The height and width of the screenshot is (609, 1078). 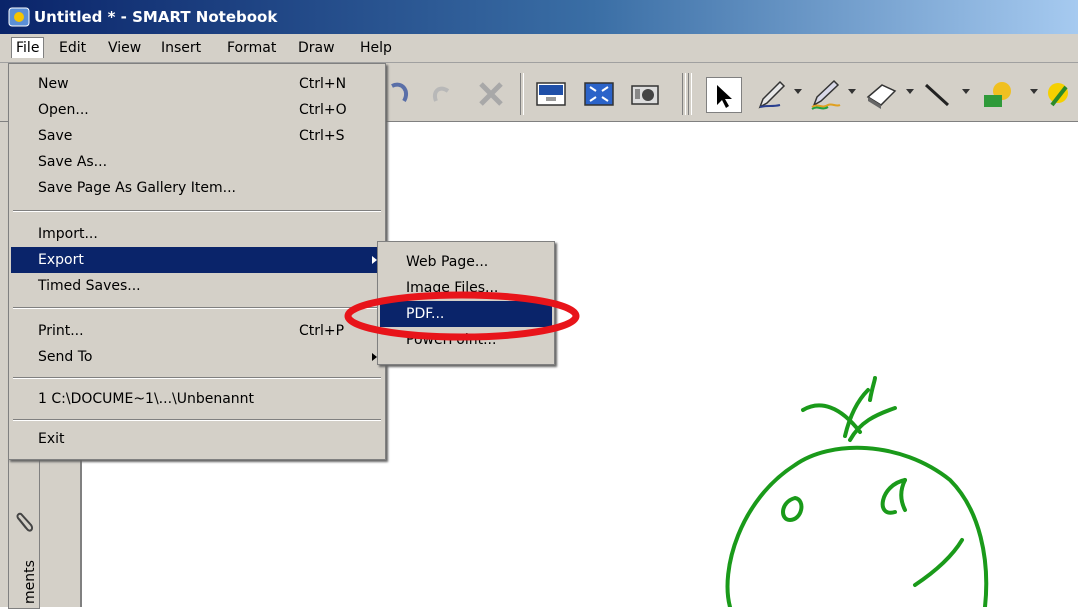 What do you see at coordinates (322, 331) in the screenshot?
I see `menu-item-shortcut: Ctrl+P` at bounding box center [322, 331].